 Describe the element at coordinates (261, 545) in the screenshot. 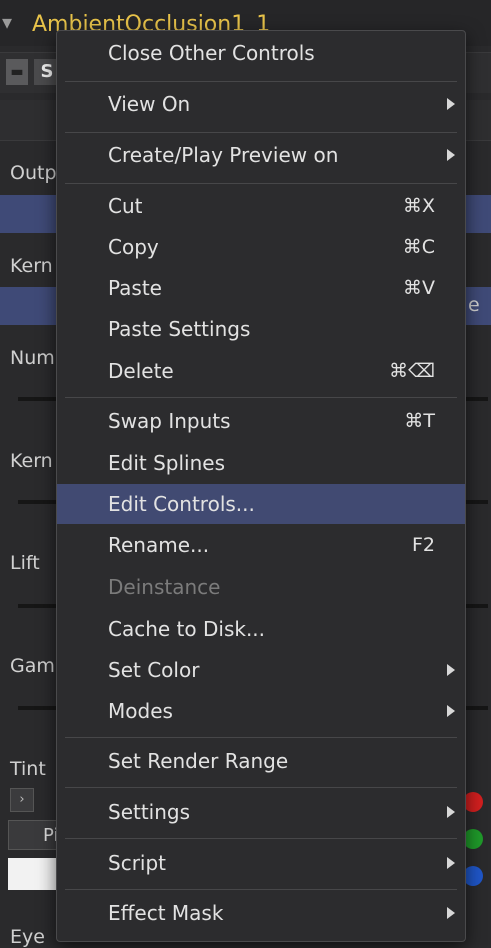

I see `menu-item-rename: Rename... F2` at that location.